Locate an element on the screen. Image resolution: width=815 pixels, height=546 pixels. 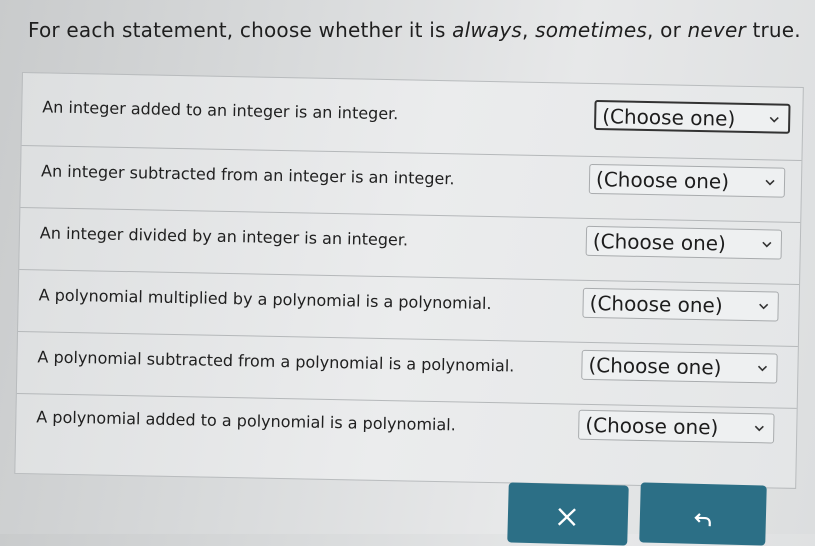
instructions-never: never is located at coordinates (716, 30).